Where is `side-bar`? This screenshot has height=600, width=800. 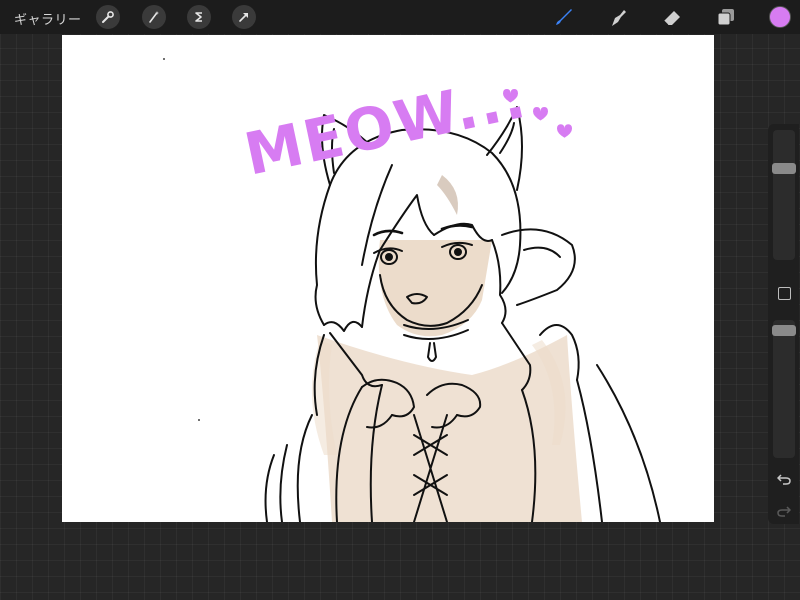
side-bar is located at coordinates (783, 324).